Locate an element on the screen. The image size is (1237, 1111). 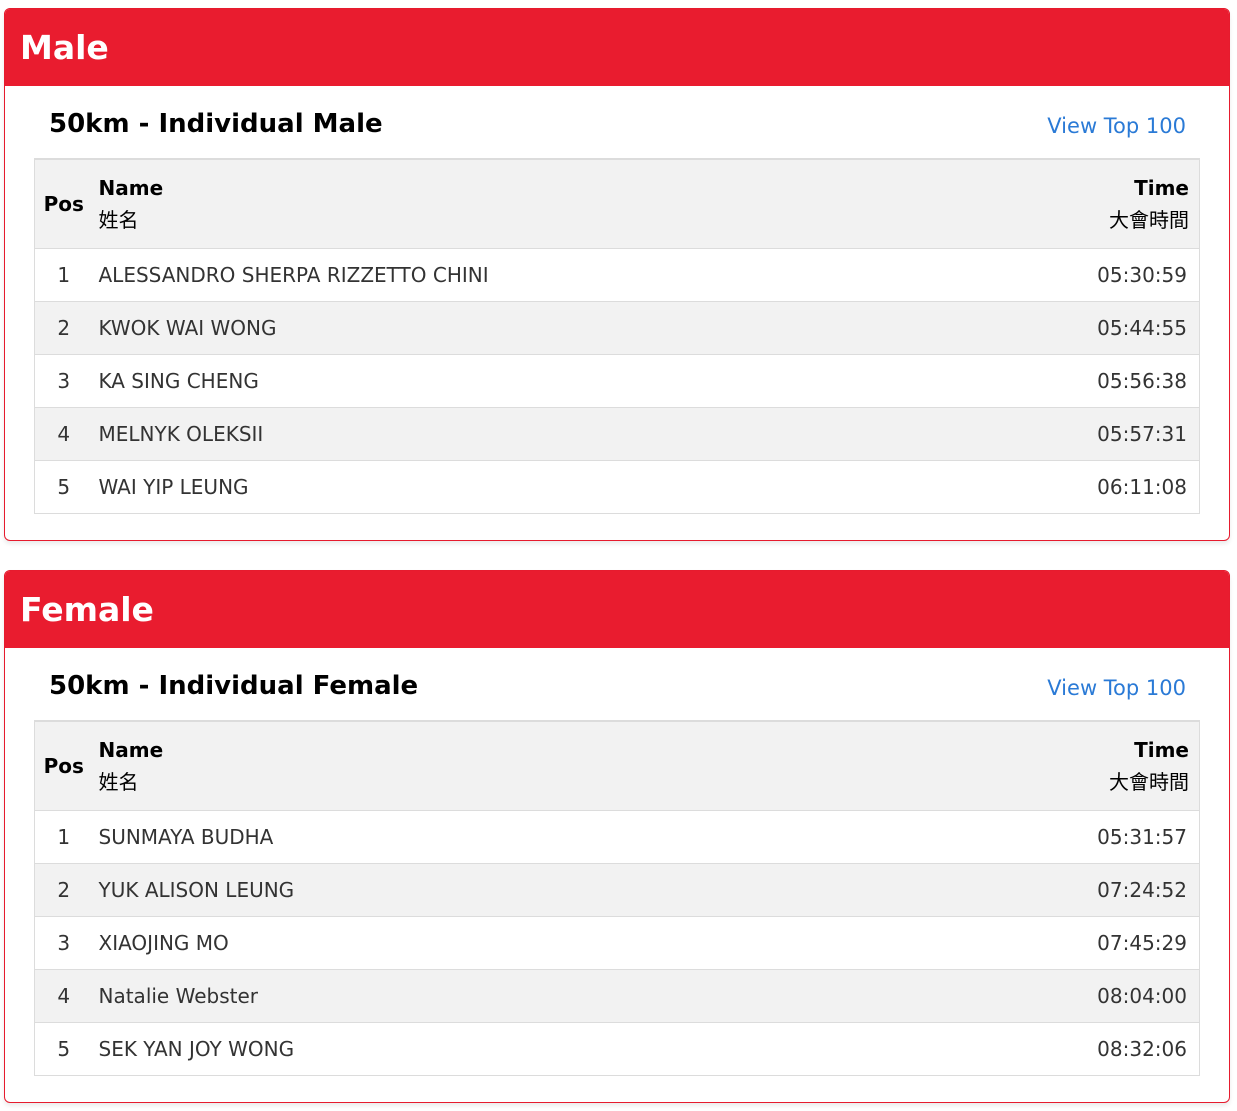
panel-header-female: Female is located at coordinates (617, 609).